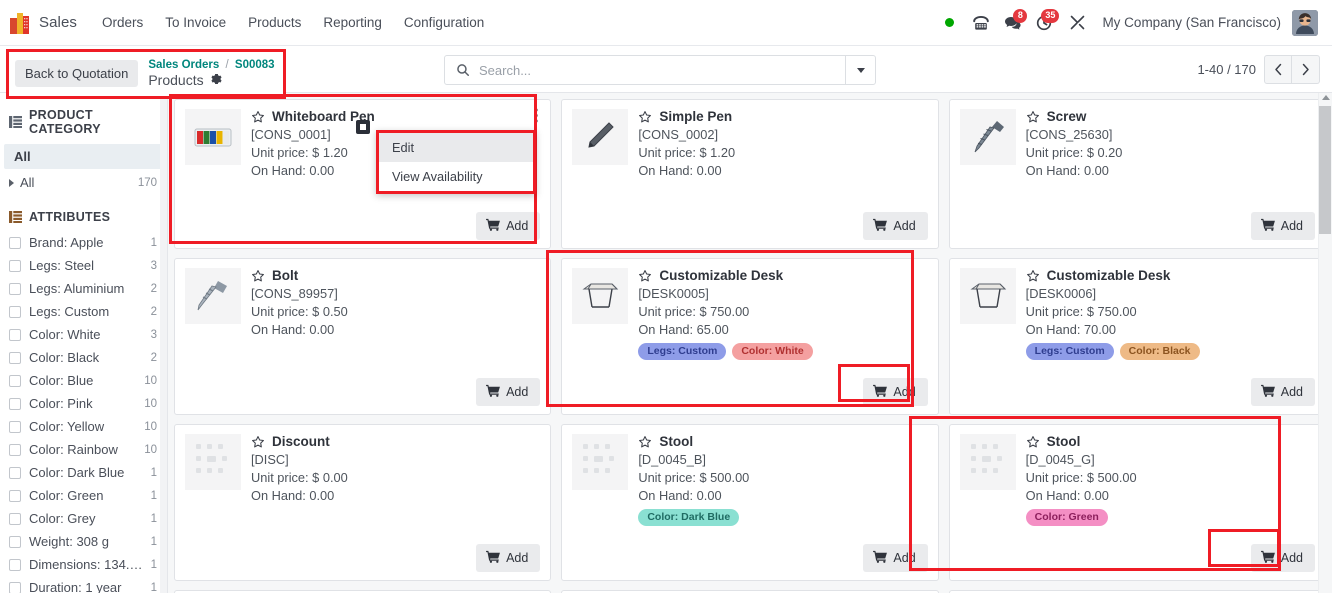  Describe the element at coordinates (1077, 23) in the screenshot. I see `wrench-icon` at that location.